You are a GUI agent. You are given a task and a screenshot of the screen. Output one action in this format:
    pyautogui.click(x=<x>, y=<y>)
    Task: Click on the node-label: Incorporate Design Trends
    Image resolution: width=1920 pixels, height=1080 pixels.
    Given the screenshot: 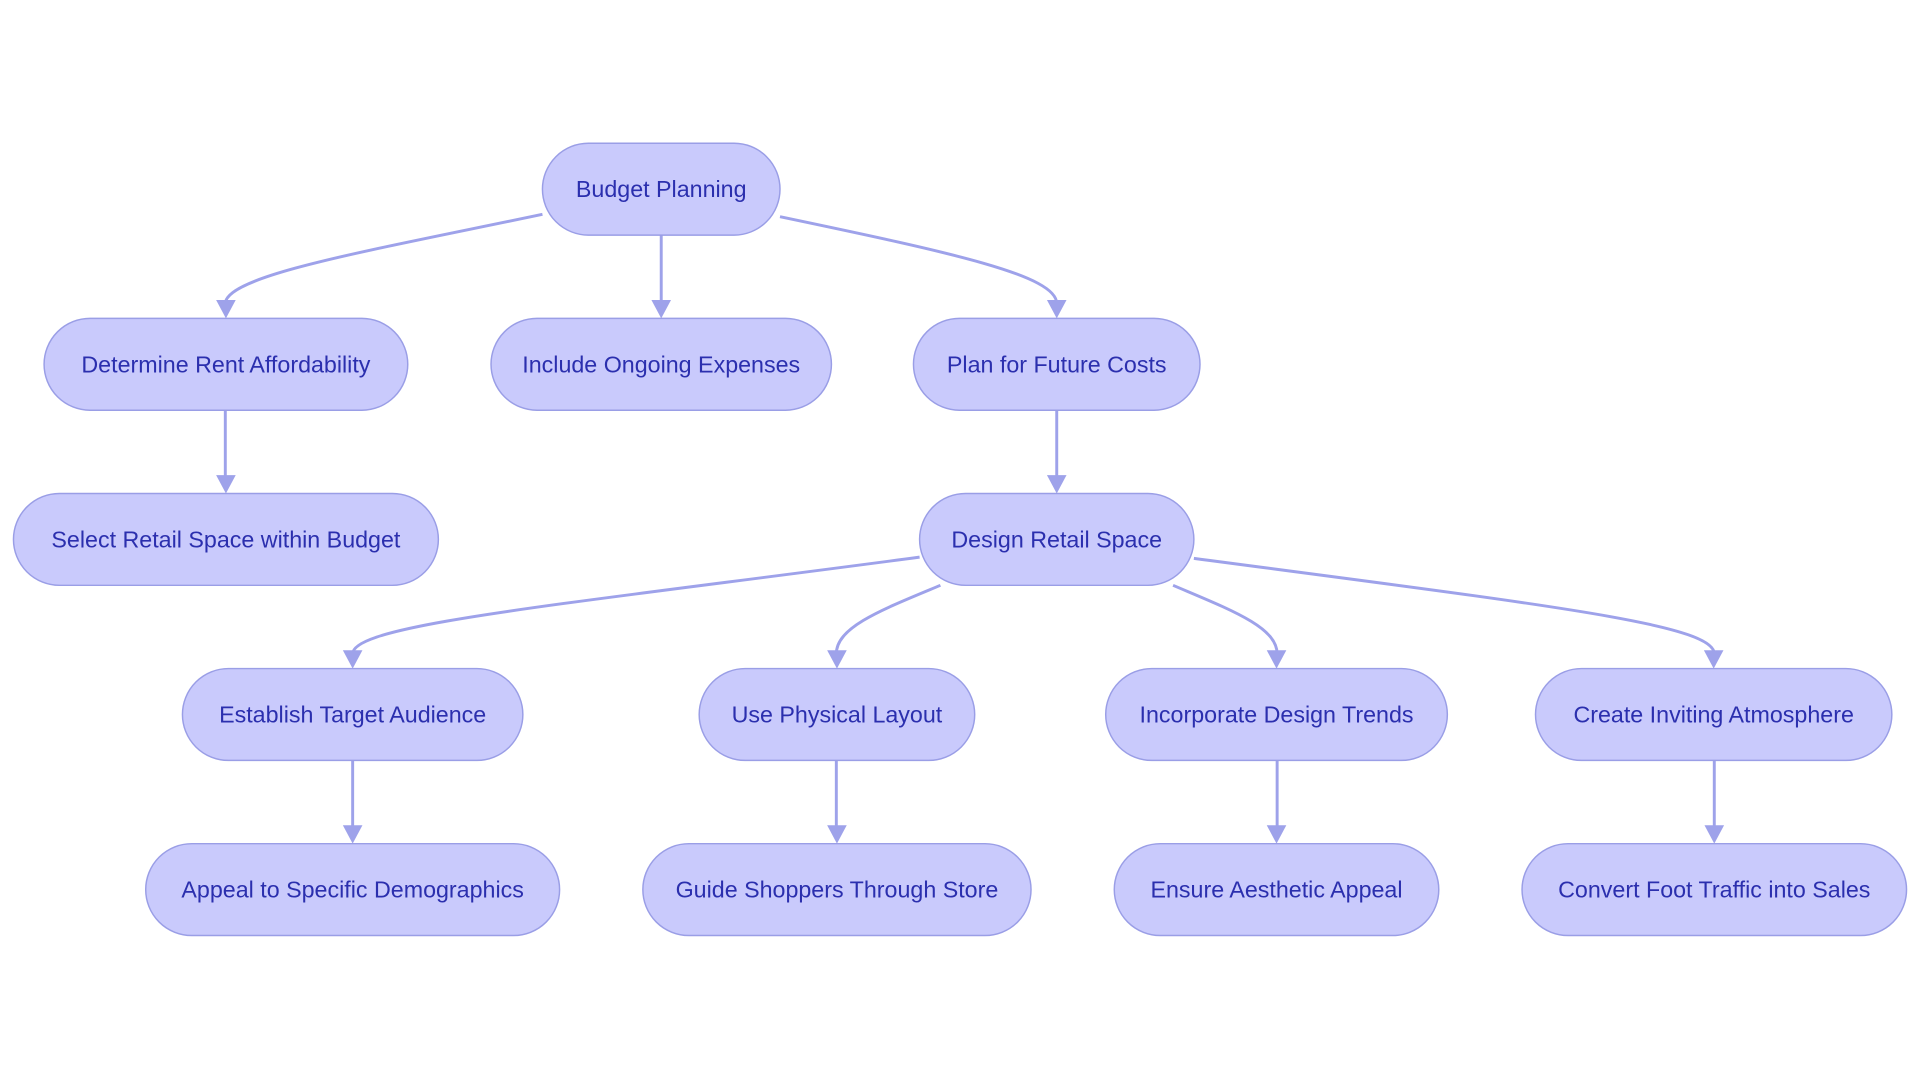 What is the action you would take?
    pyautogui.click(x=1277, y=714)
    